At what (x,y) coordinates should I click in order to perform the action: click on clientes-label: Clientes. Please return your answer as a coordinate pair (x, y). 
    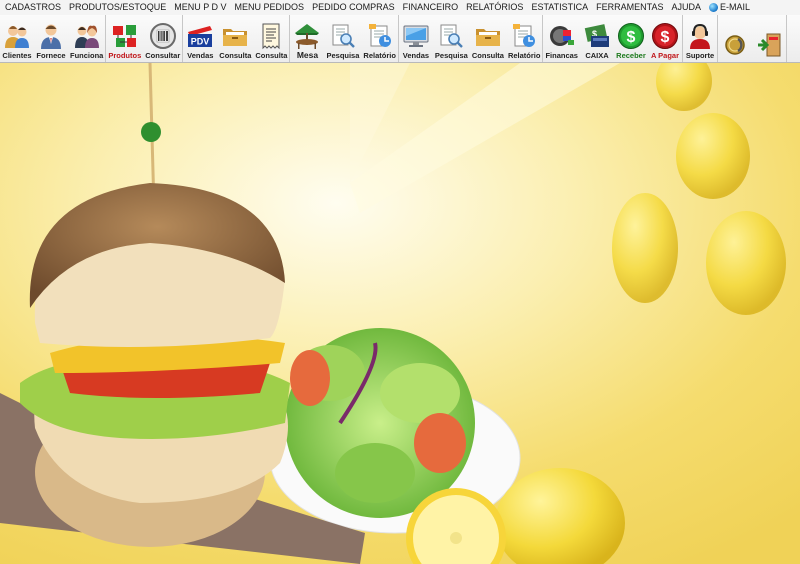
    Looking at the image, I should click on (17, 55).